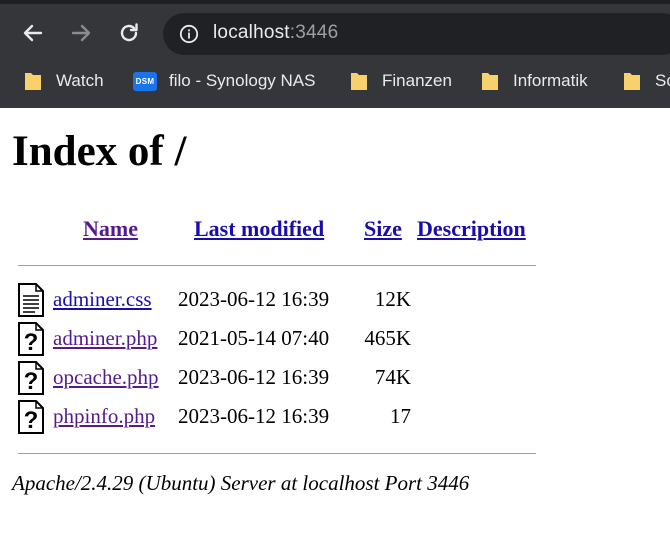 The width and height of the screenshot is (670, 552). What do you see at coordinates (189, 34) in the screenshot?
I see `site-info-icon` at bounding box center [189, 34].